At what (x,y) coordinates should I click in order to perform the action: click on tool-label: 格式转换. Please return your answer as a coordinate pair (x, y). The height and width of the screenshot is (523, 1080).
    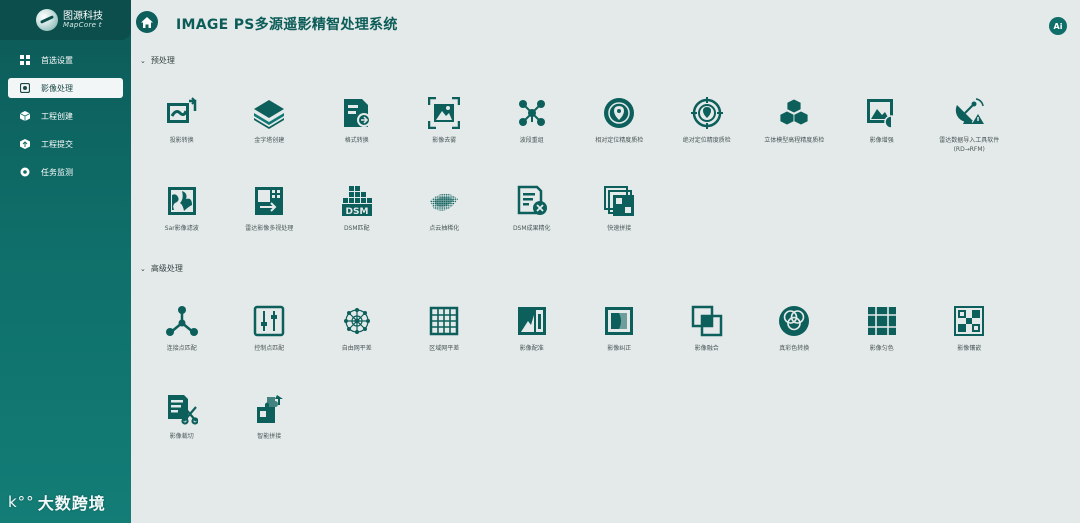
    Looking at the image, I should click on (356, 140).